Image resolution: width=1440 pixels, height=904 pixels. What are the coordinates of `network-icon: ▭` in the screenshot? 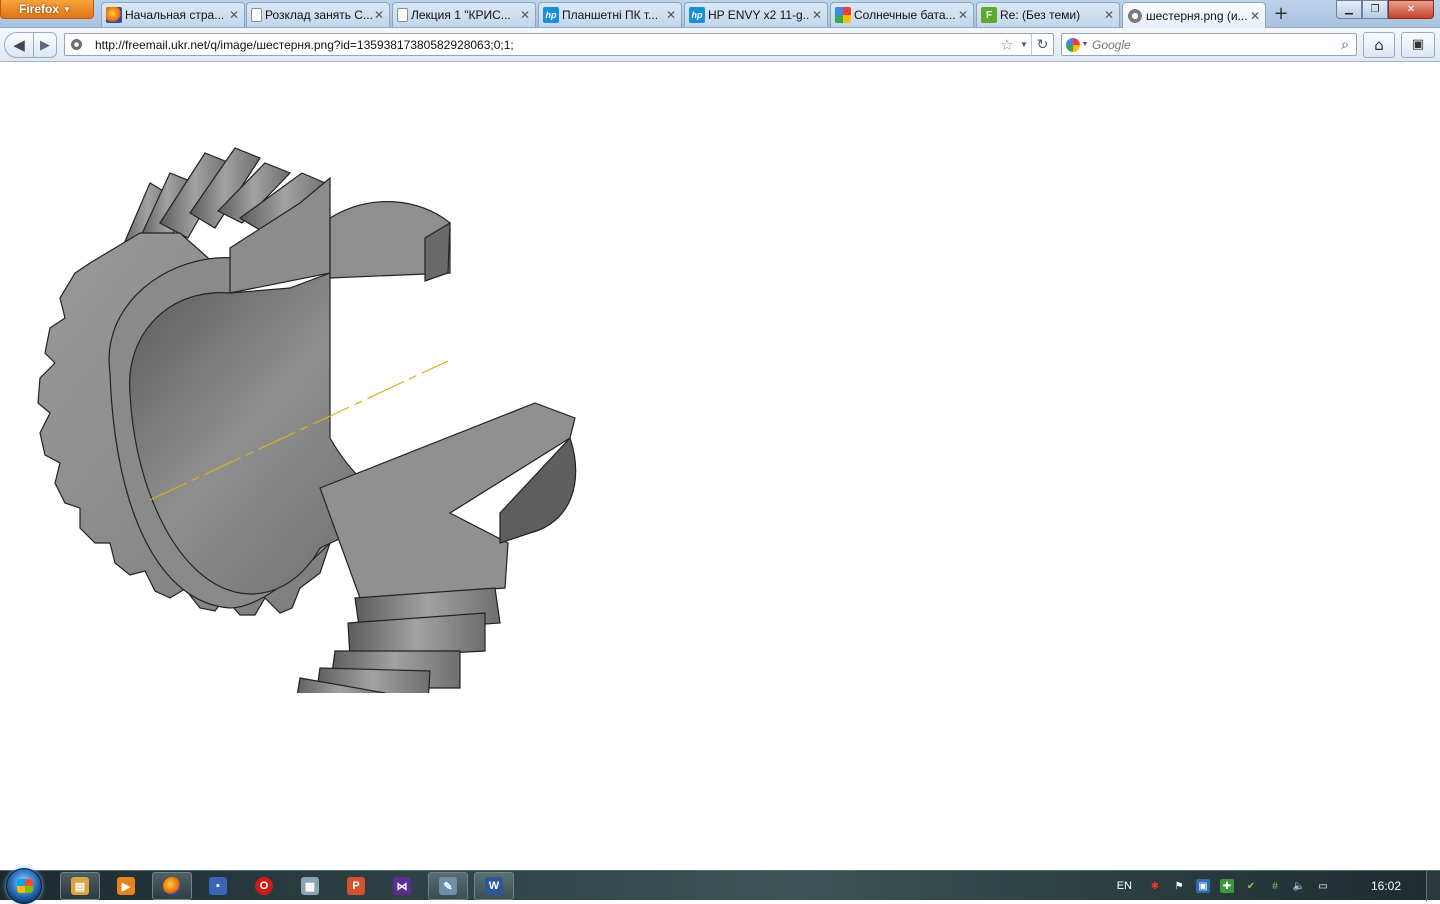 It's located at (1323, 886).